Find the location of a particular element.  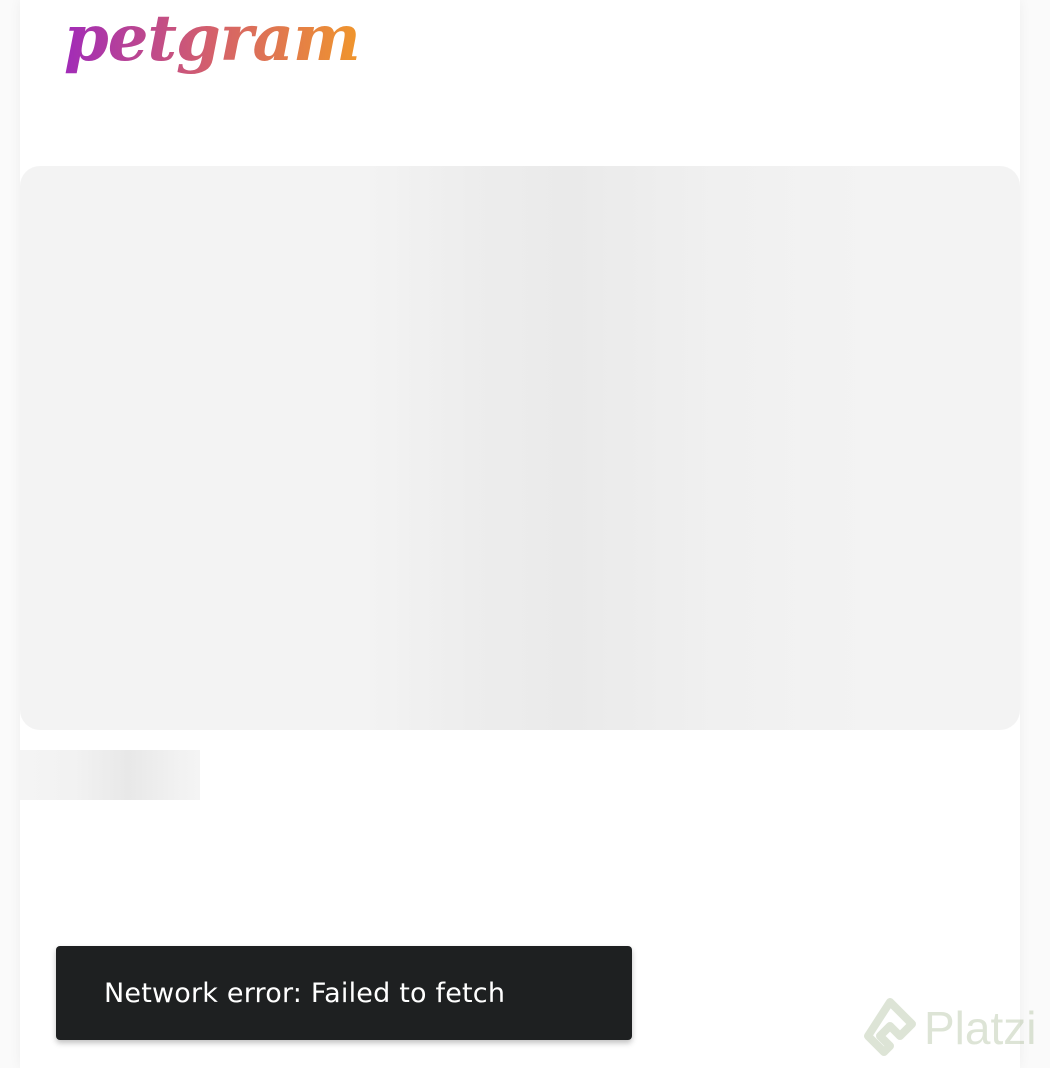

error-snackbar: Network error: Failed to fetch is located at coordinates (344, 993).